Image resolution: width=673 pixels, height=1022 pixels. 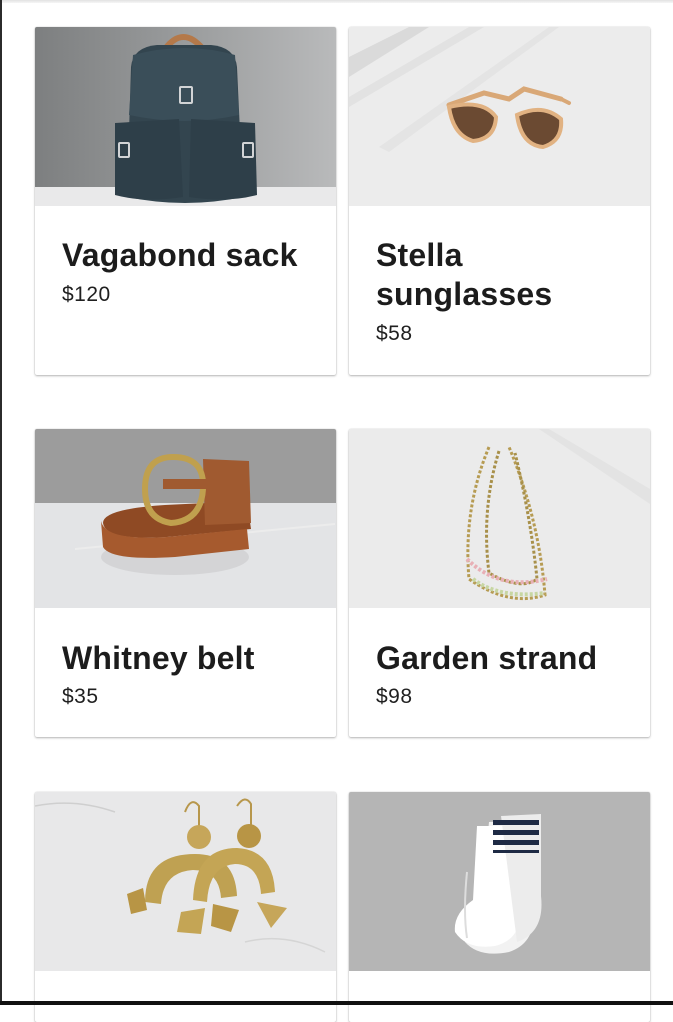 I want to click on product-name: Stella sunglasses, so click(x=464, y=274).